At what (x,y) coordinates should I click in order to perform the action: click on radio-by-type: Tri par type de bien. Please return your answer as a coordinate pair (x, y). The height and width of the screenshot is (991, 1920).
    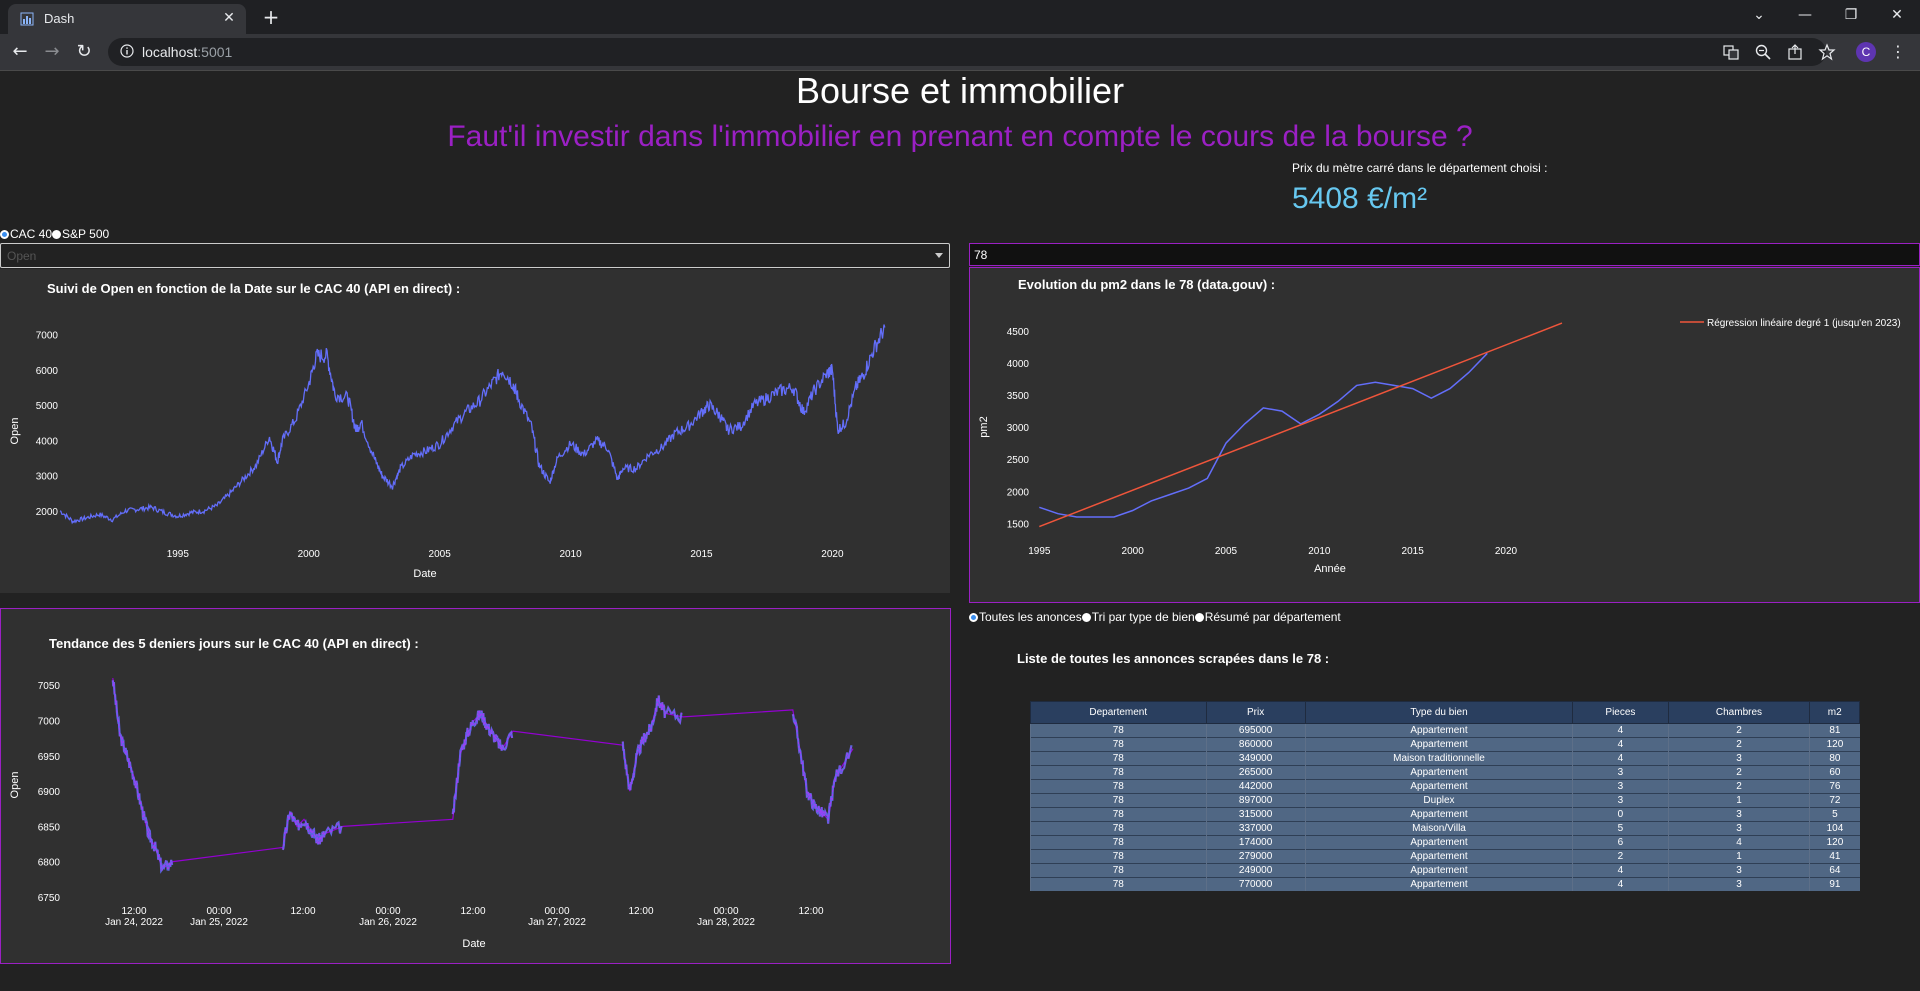
    Looking at the image, I should click on (1138, 617).